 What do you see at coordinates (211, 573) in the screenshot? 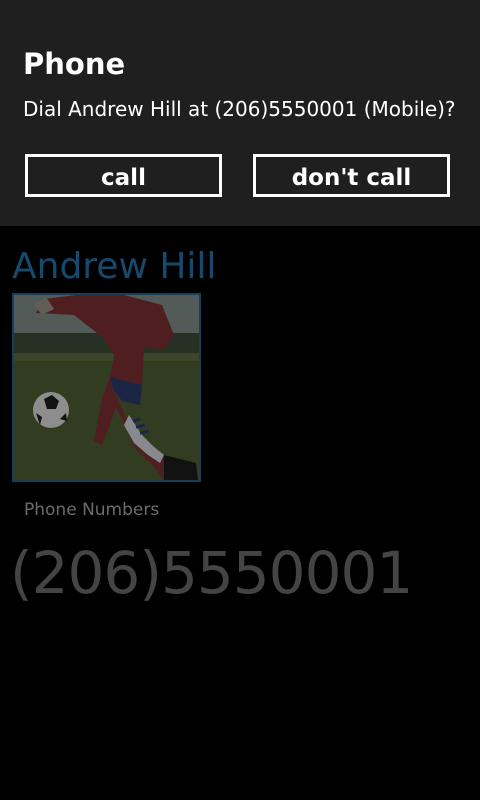
I see `phone-number: (206)5550001` at bounding box center [211, 573].